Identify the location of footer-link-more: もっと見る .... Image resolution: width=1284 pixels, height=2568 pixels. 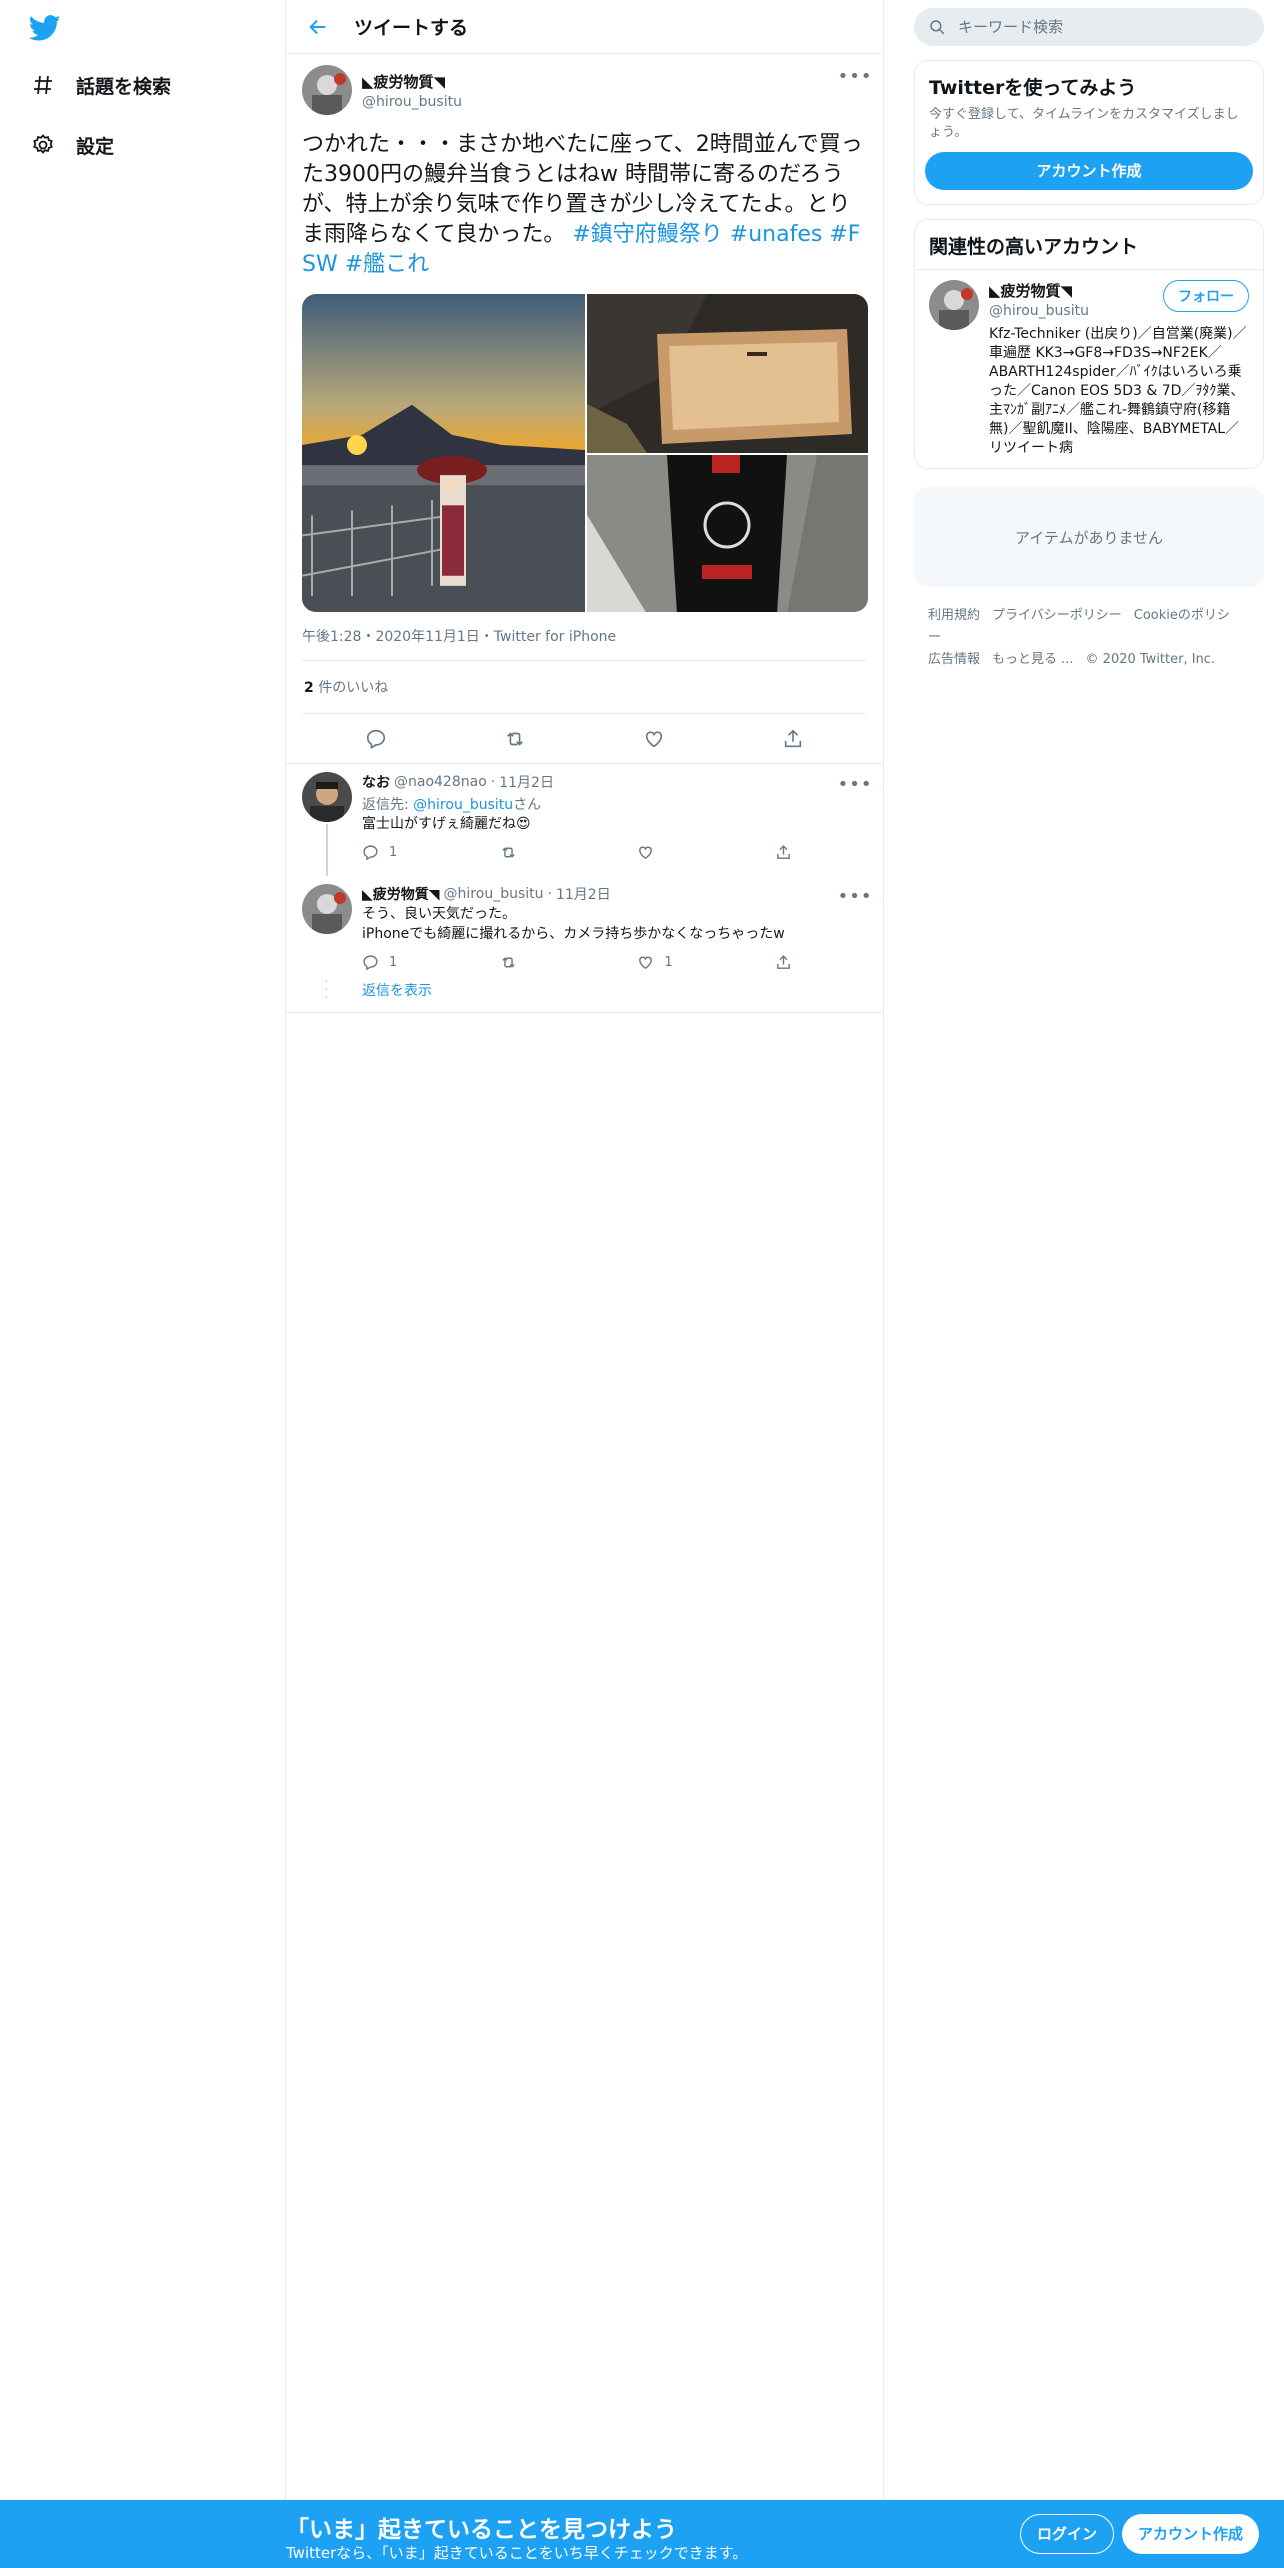
(1033, 659).